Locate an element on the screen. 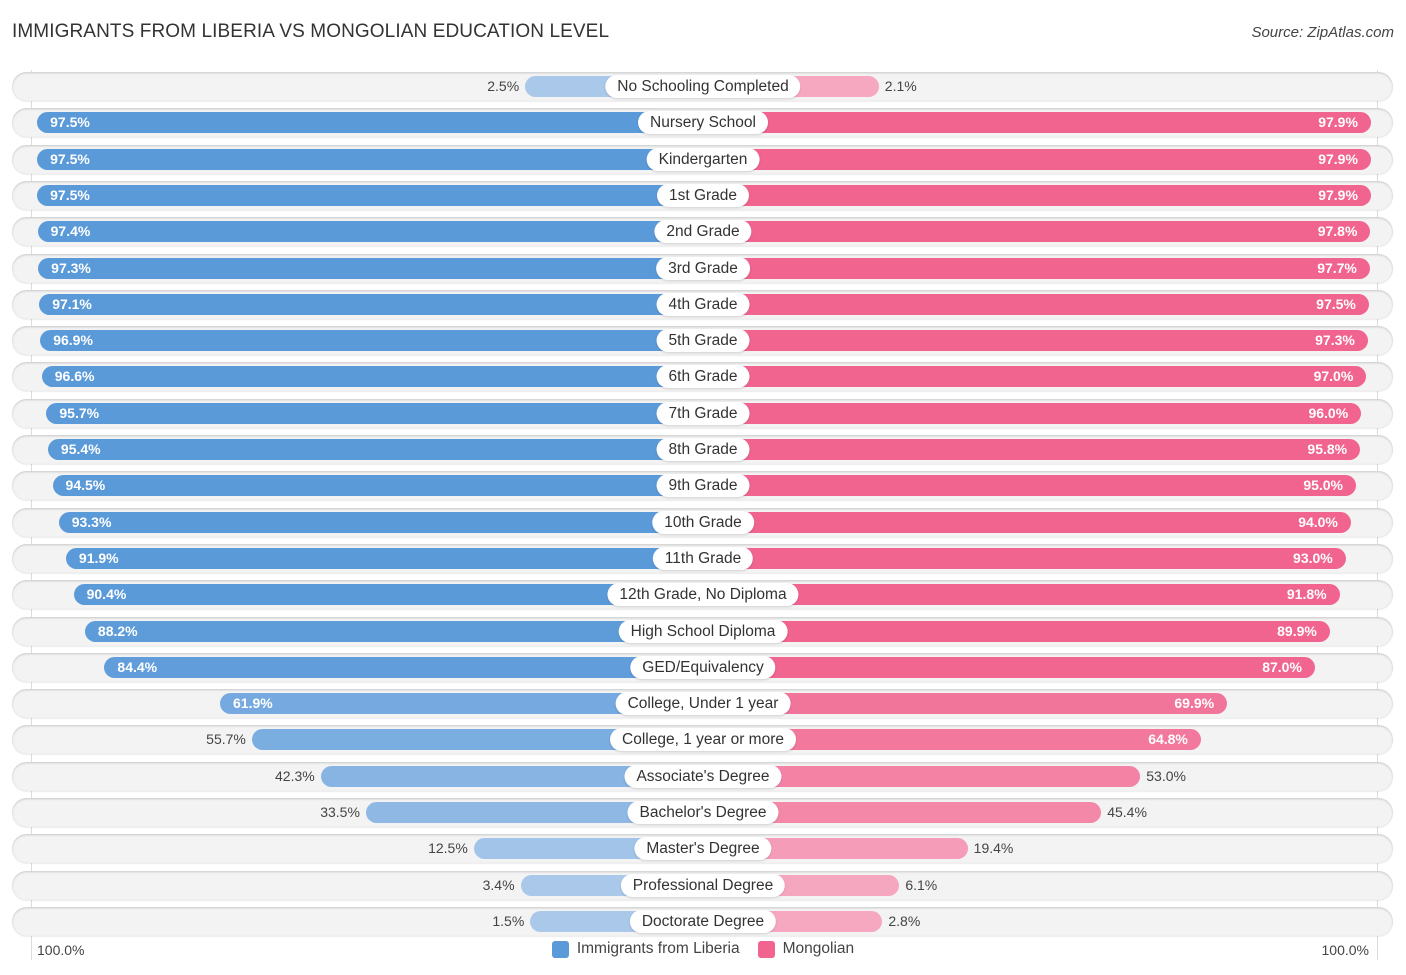 The image size is (1406, 975). category-label: 11th Grade is located at coordinates (703, 558).